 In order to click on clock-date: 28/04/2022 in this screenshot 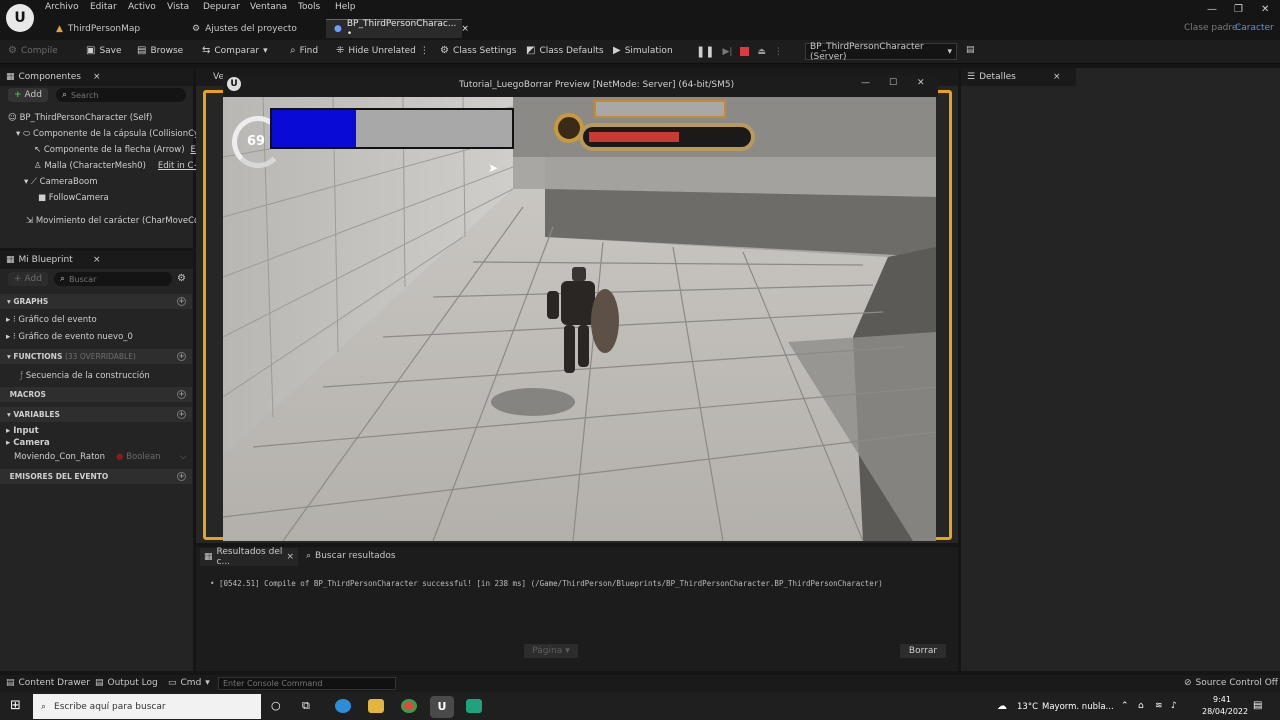, I will do `click(1225, 711)`.